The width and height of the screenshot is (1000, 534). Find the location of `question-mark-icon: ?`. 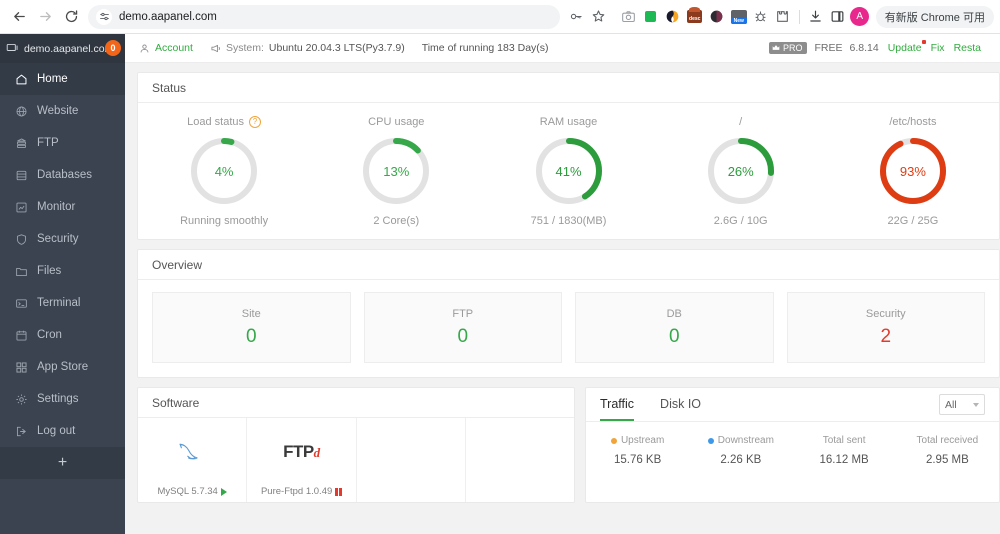

question-mark-icon: ? is located at coordinates (255, 122).